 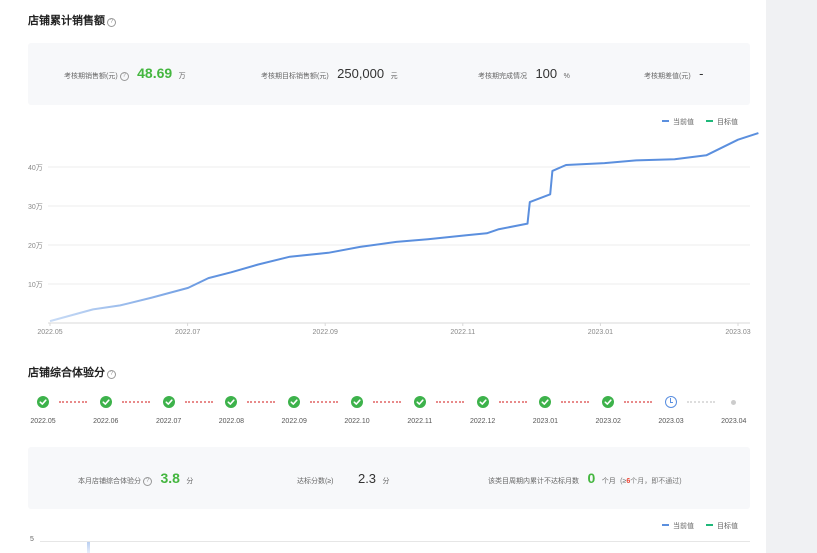 What do you see at coordinates (35, 246) in the screenshot?
I see `y-tick-label: 20万` at bounding box center [35, 246].